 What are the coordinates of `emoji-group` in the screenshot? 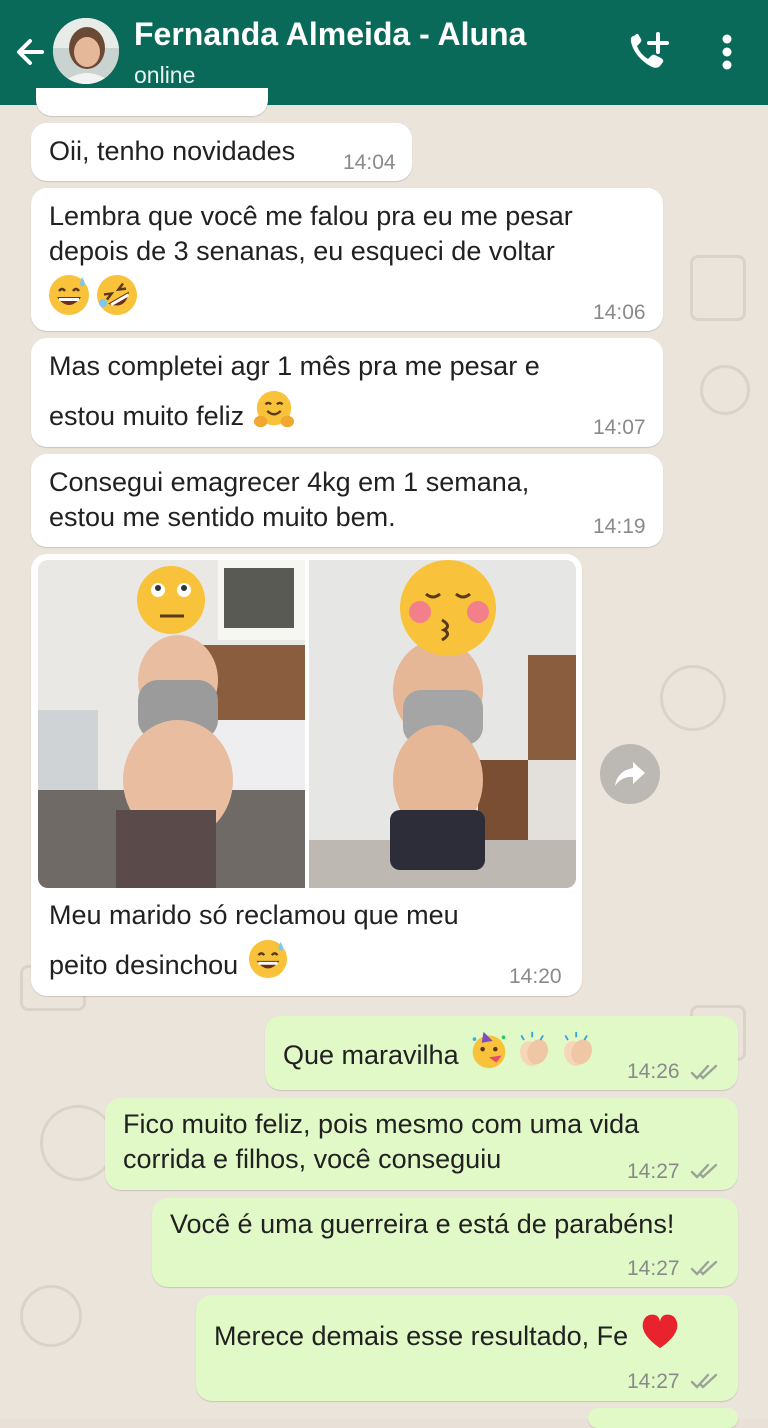 It's located at (93, 295).